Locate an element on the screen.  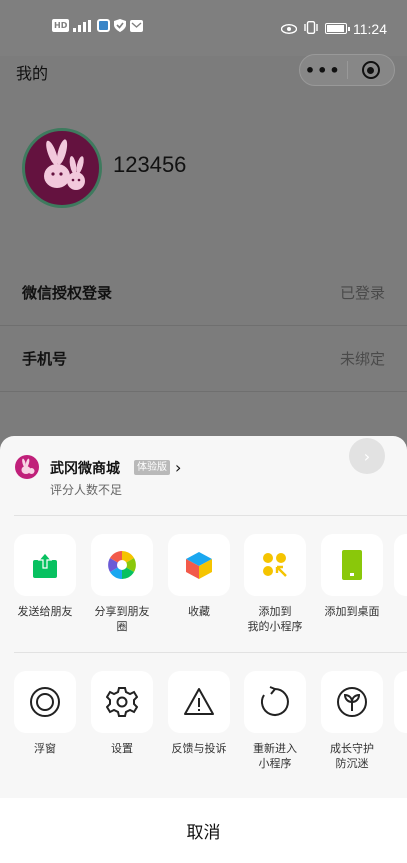
send-to-friend-button: 发送给朋友 is located at coordinates (45, 576).